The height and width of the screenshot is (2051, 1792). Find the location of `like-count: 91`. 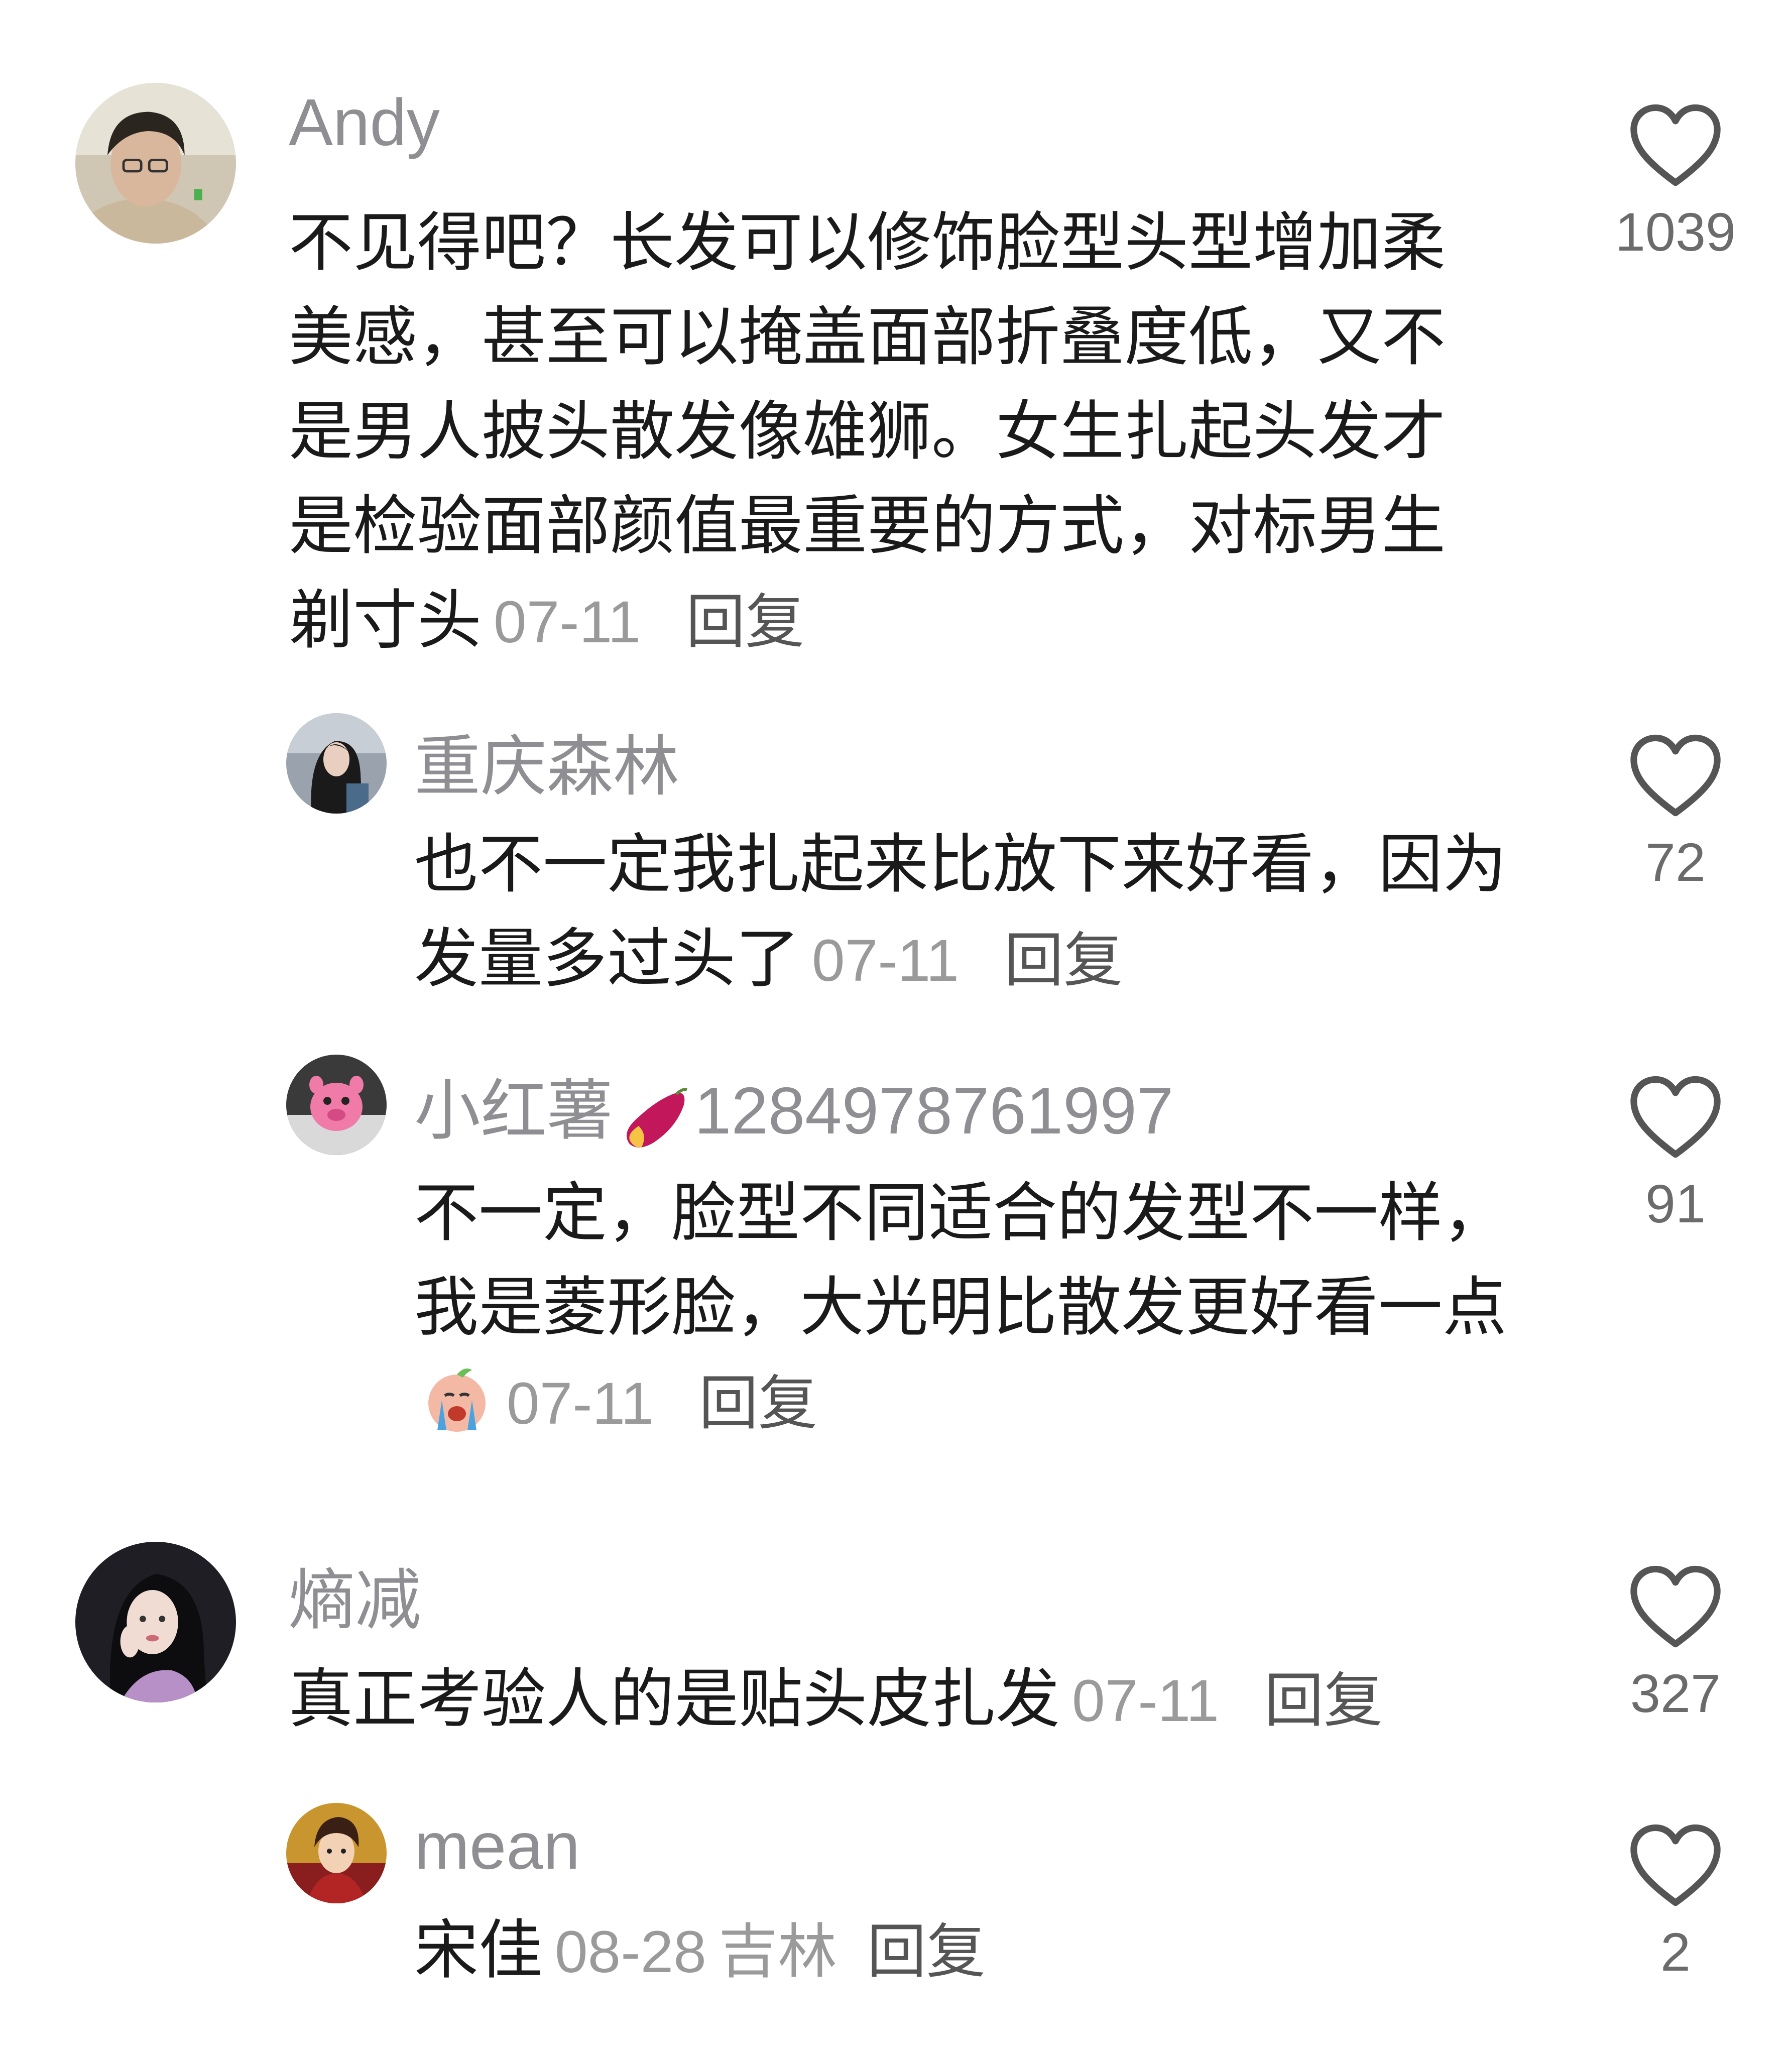

like-count: 91 is located at coordinates (1675, 1203).